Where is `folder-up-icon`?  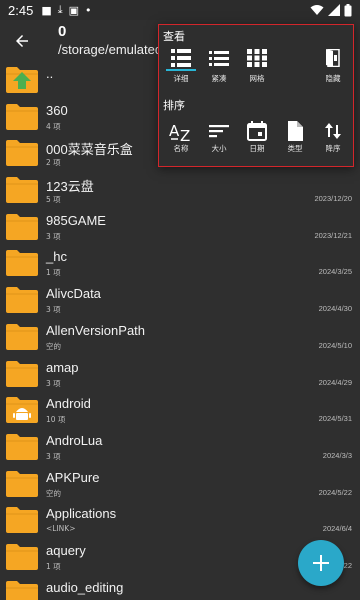
folder-up-icon is located at coordinates (22, 80).